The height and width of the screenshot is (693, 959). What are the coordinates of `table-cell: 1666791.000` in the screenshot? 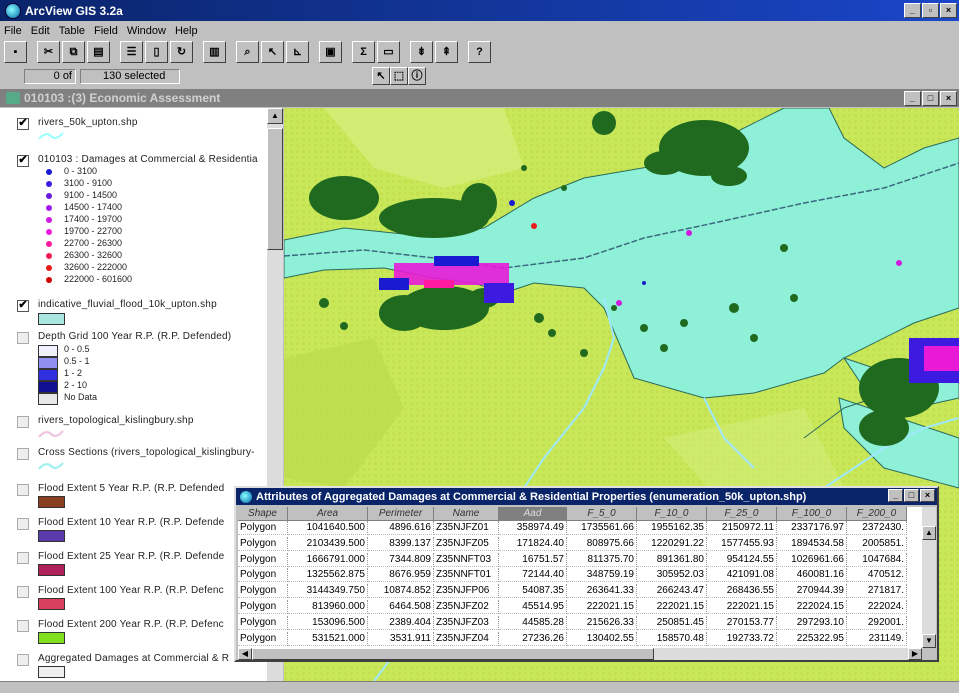 It's located at (328, 559).